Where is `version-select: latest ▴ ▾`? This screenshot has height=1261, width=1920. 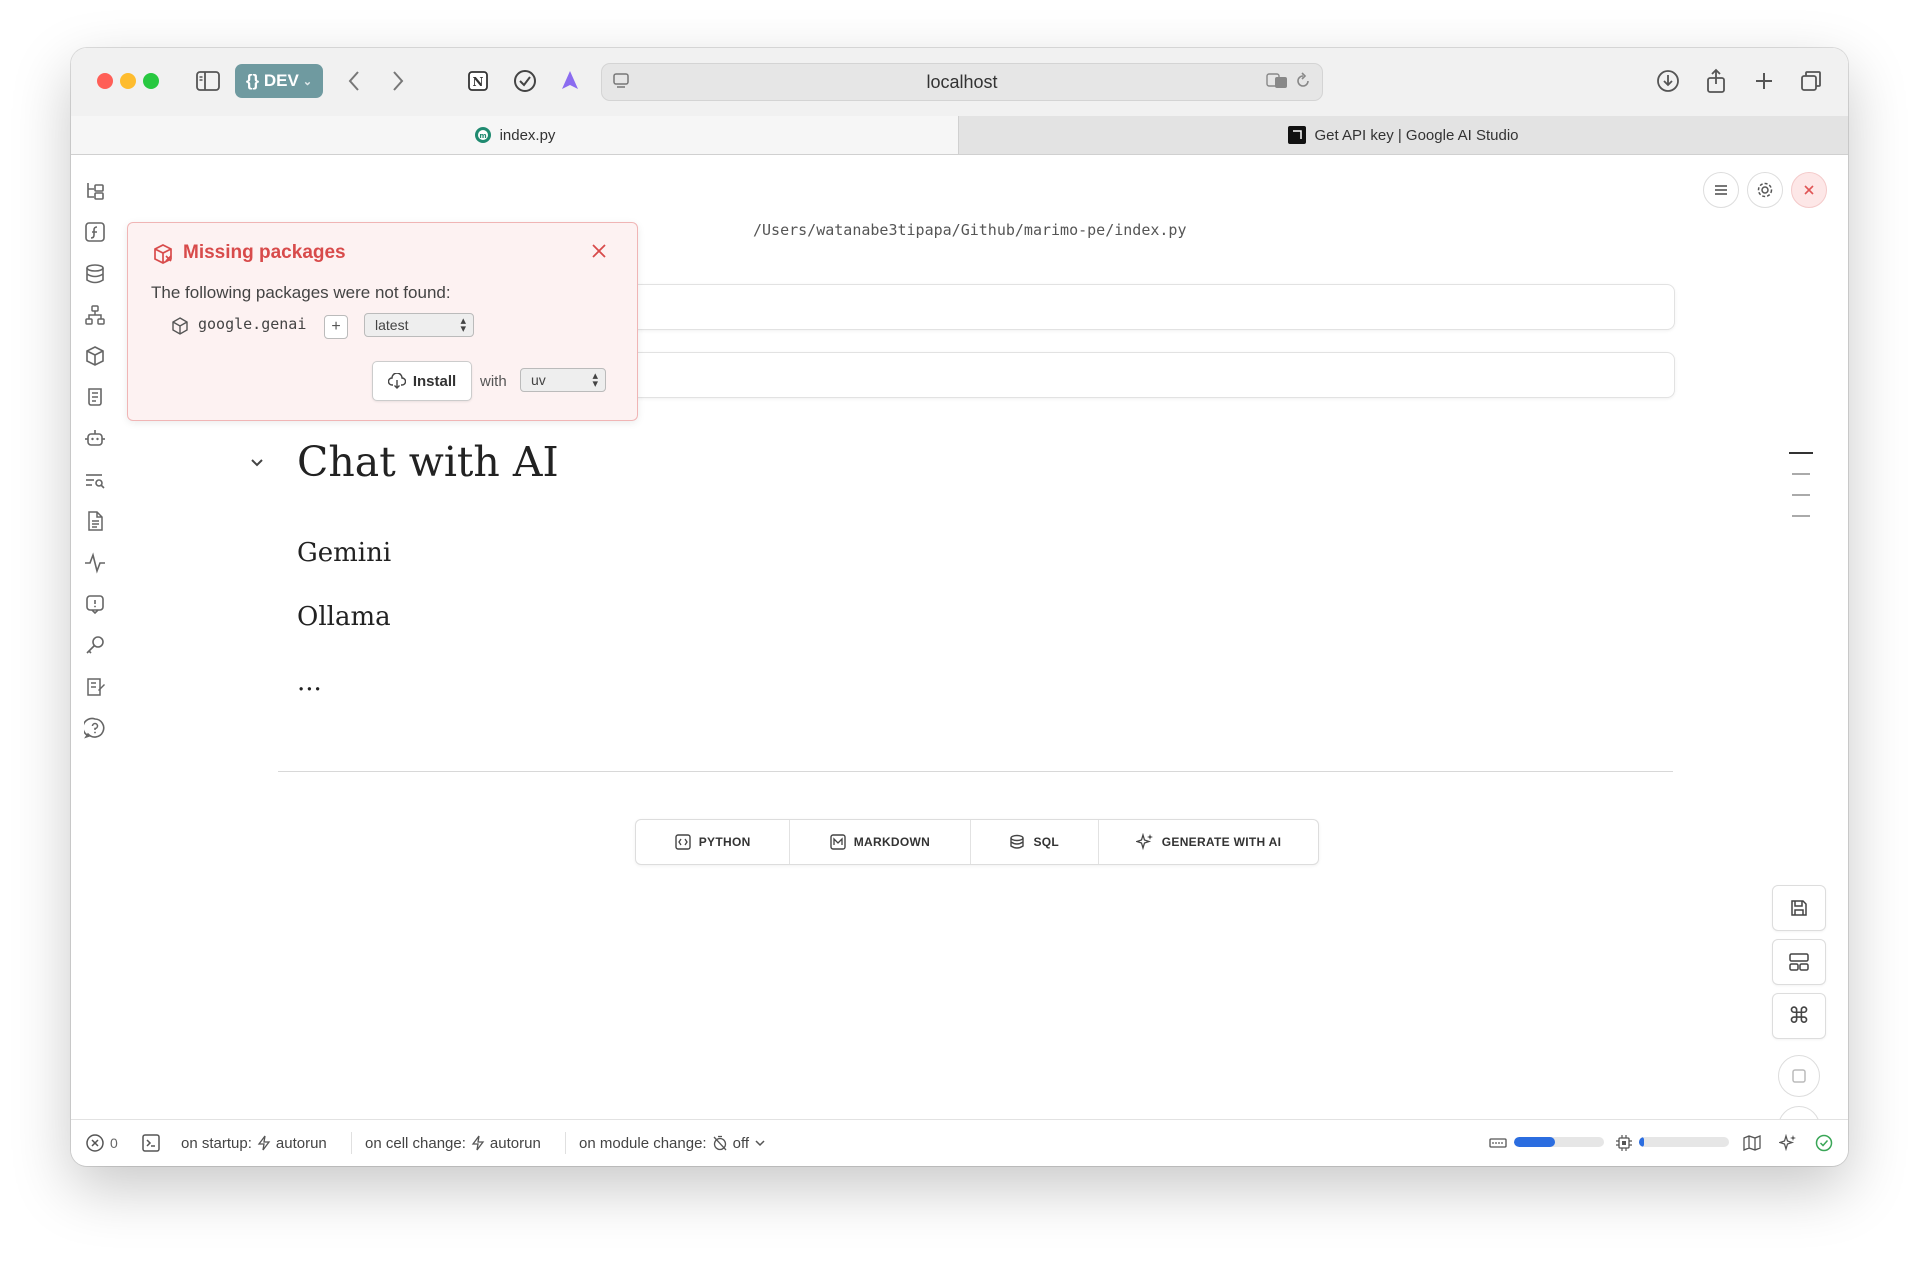
version-select: latest ▴ ▾ is located at coordinates (419, 325).